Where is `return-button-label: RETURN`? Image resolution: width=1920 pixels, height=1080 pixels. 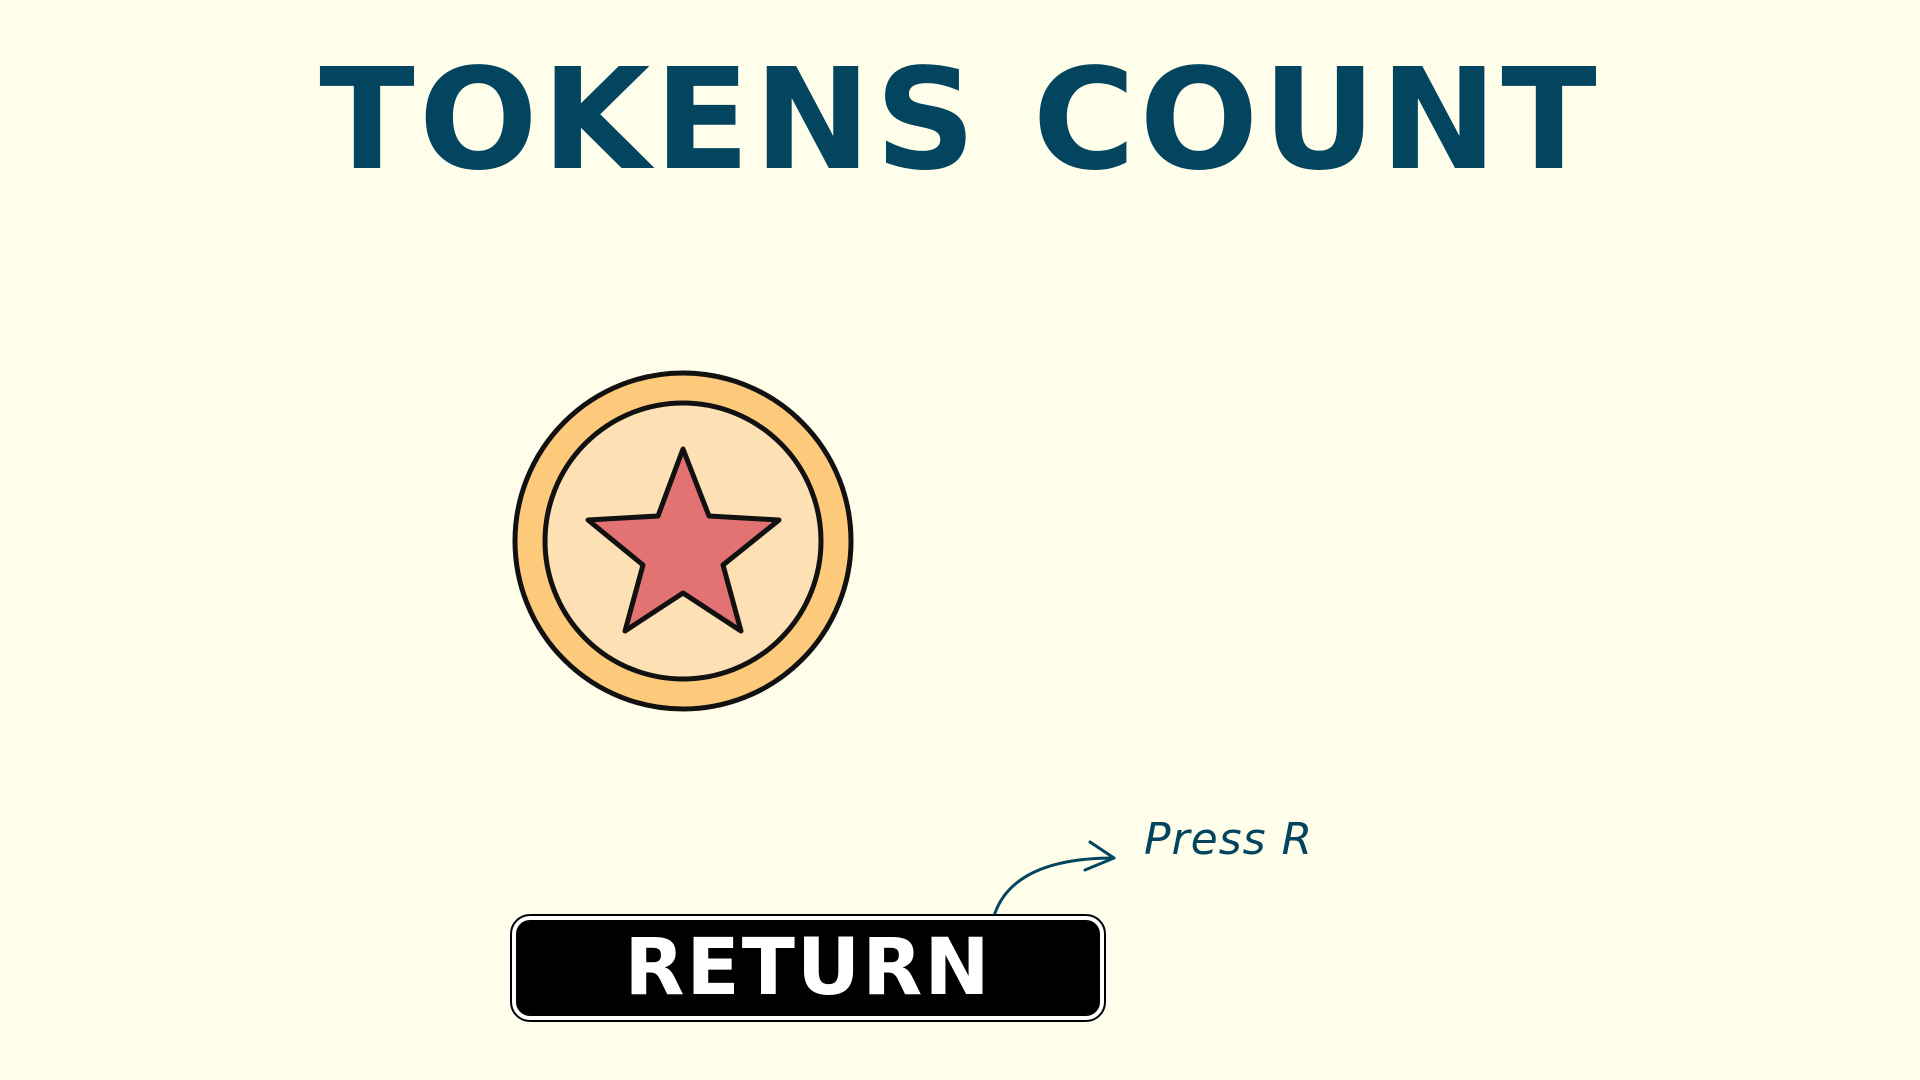
return-button-label: RETURN is located at coordinates (808, 968).